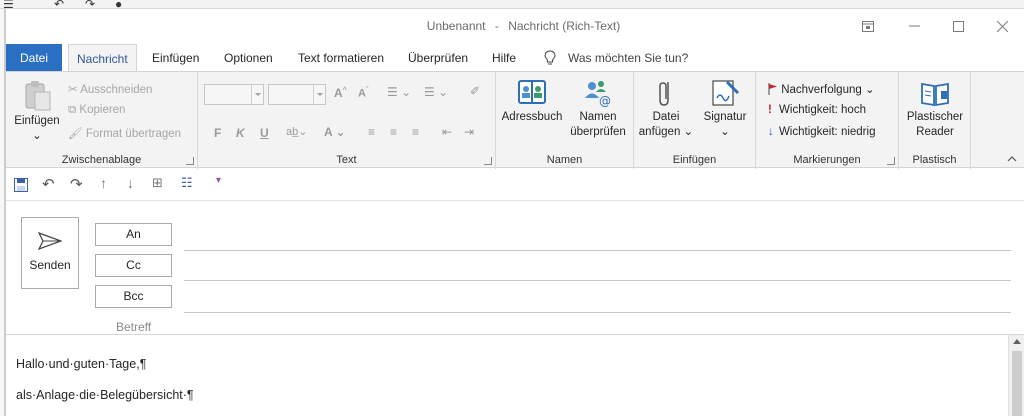 This screenshot has width=1024, height=416. I want to click on window-title-kind: Nachricht (Rich-Text), so click(564, 26).